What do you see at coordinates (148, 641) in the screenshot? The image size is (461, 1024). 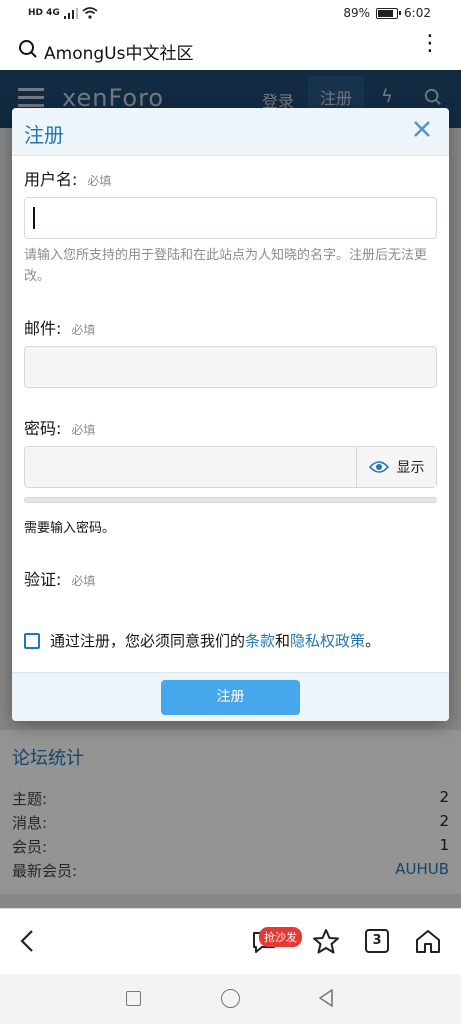 I see `agree-text: 通过注册，您必须同意我们的` at bounding box center [148, 641].